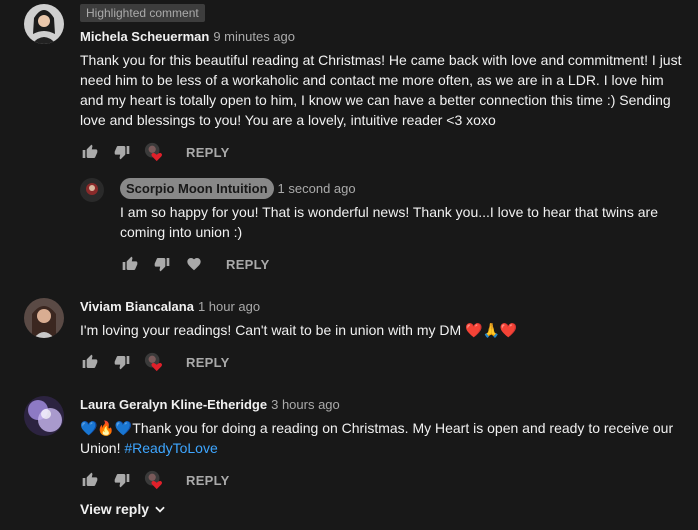 The image size is (698, 530). What do you see at coordinates (254, 36) in the screenshot?
I see `timestamp: 9 minutes ago` at bounding box center [254, 36].